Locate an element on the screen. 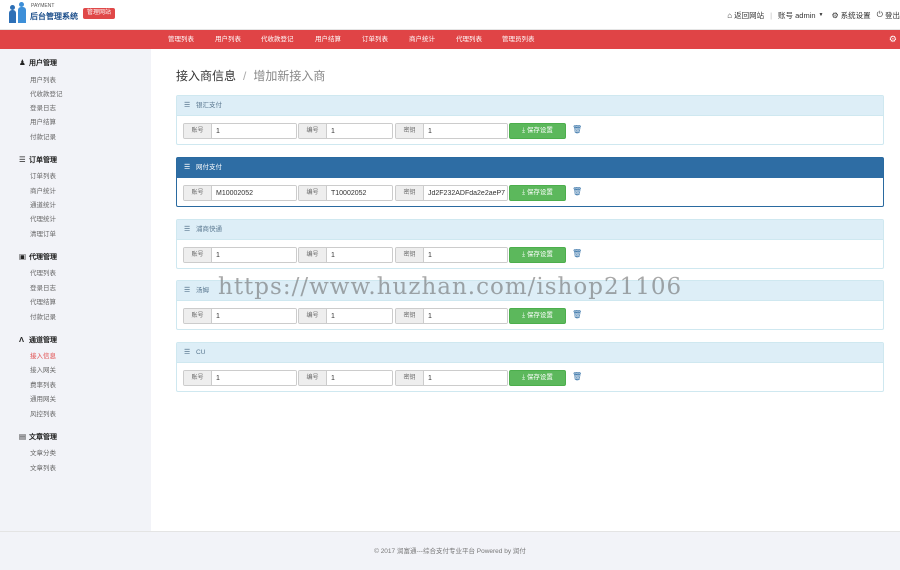 The height and width of the screenshot is (570, 900). provider-panel: ☰ 浦商快通 账号 编号 密钥 ⤓ 保存设置 🗑 is located at coordinates (530, 244).